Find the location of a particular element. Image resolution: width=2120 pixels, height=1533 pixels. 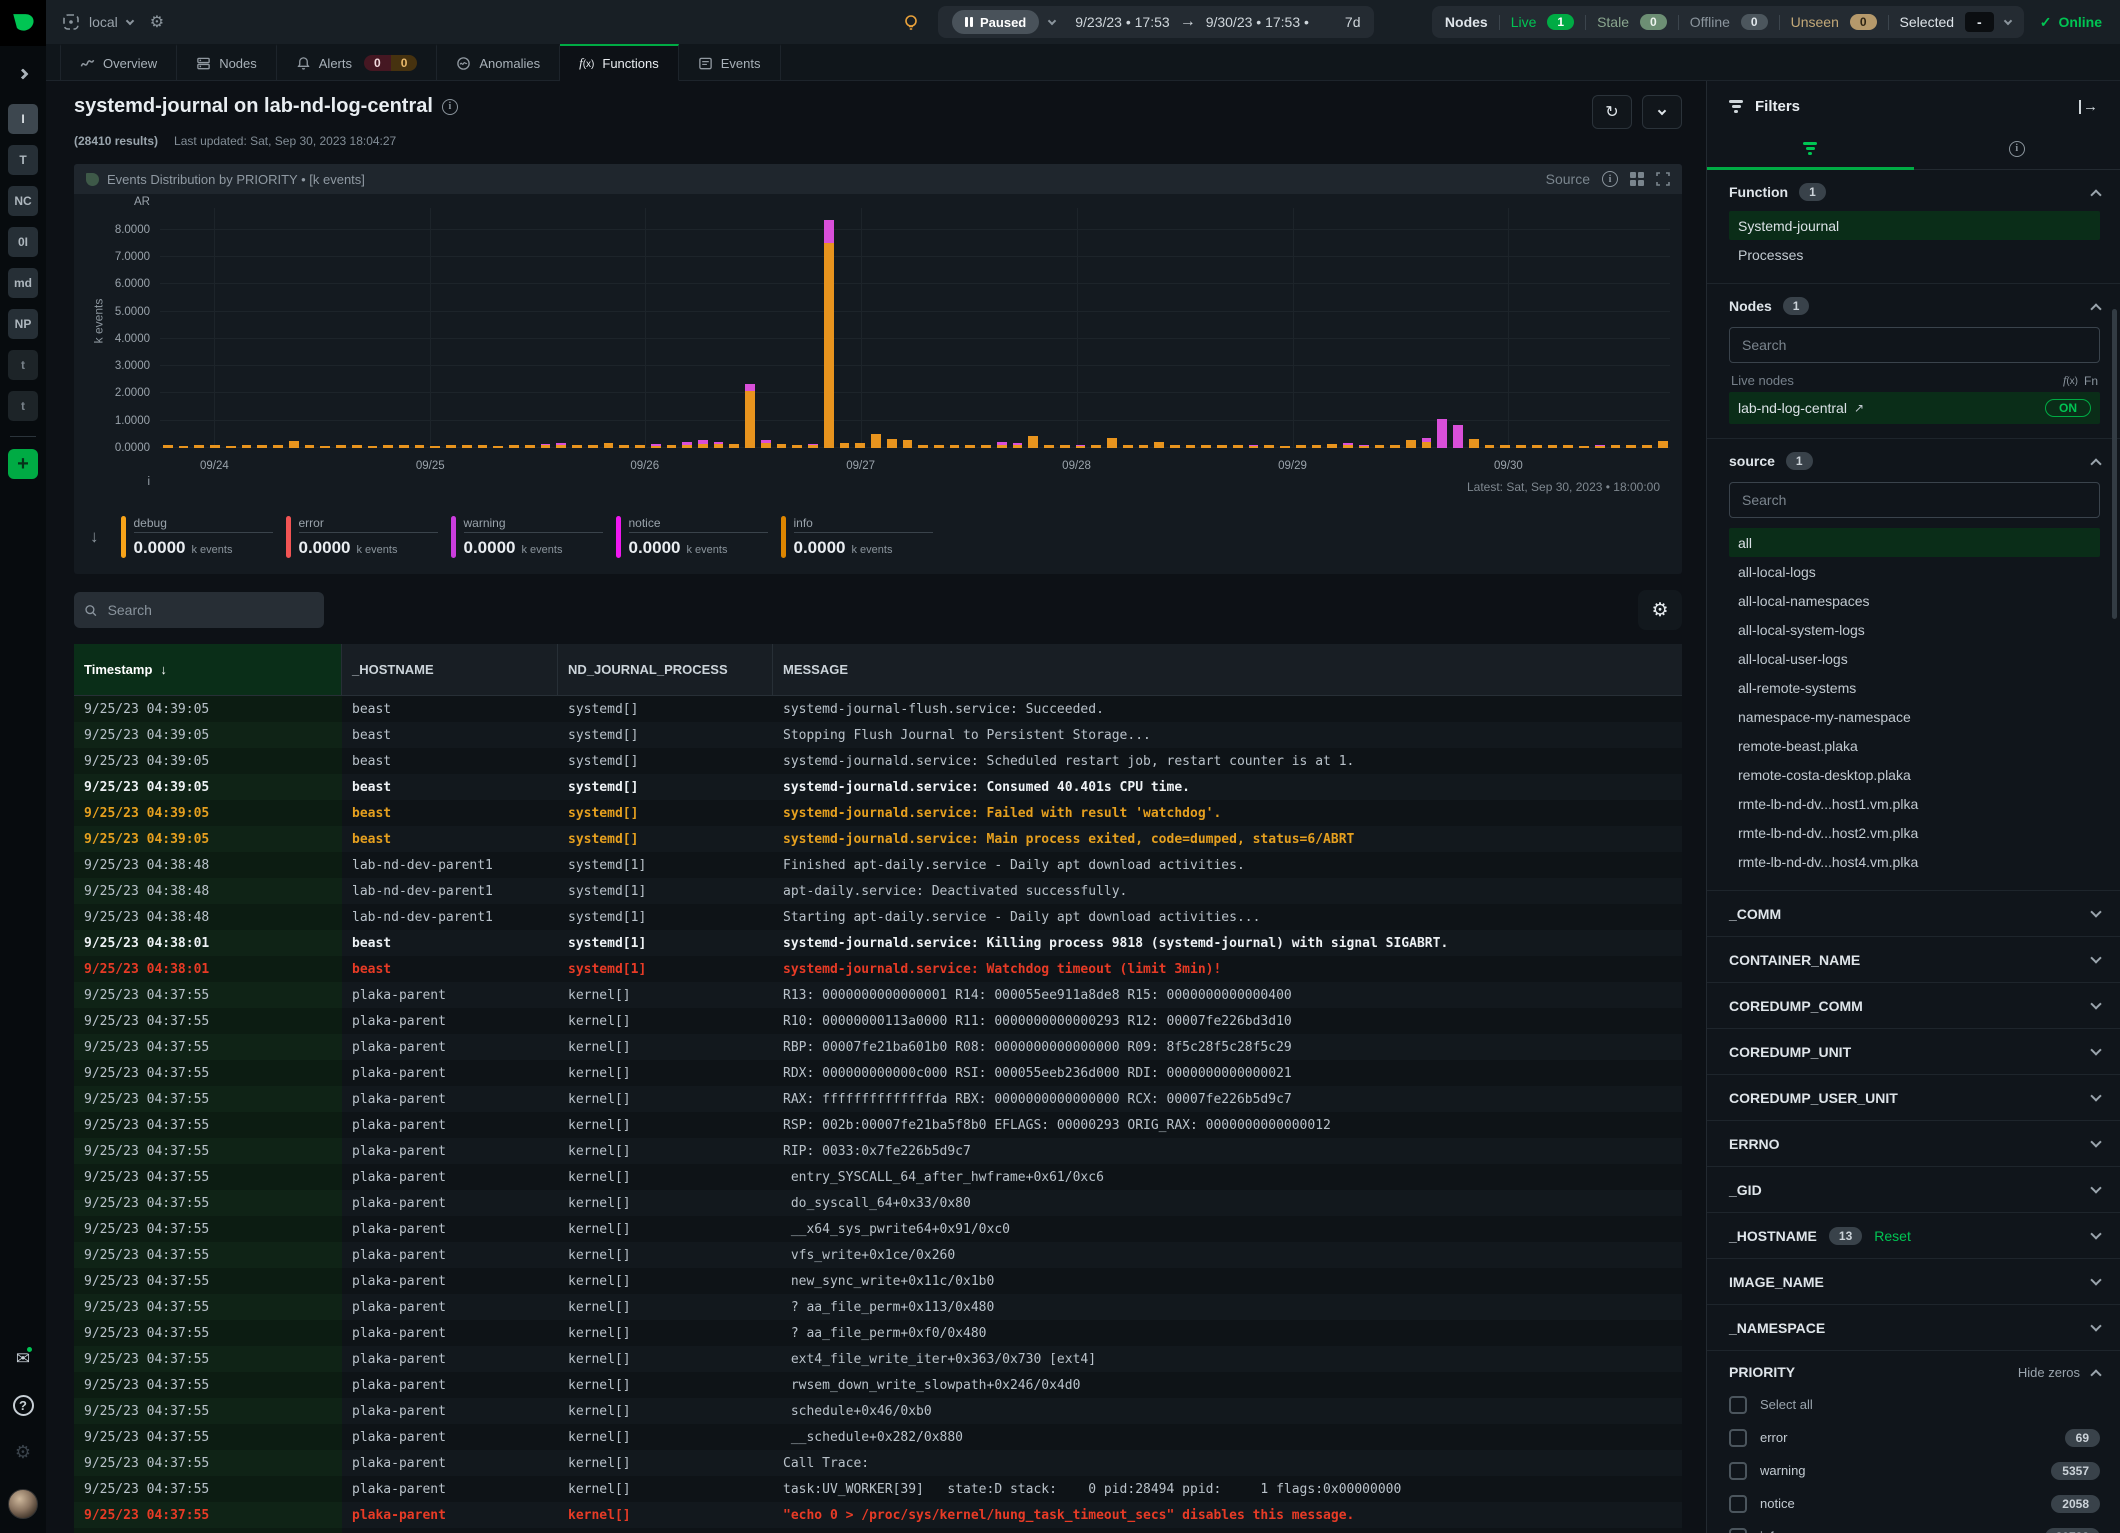

error-checkbox is located at coordinates (1738, 1437).